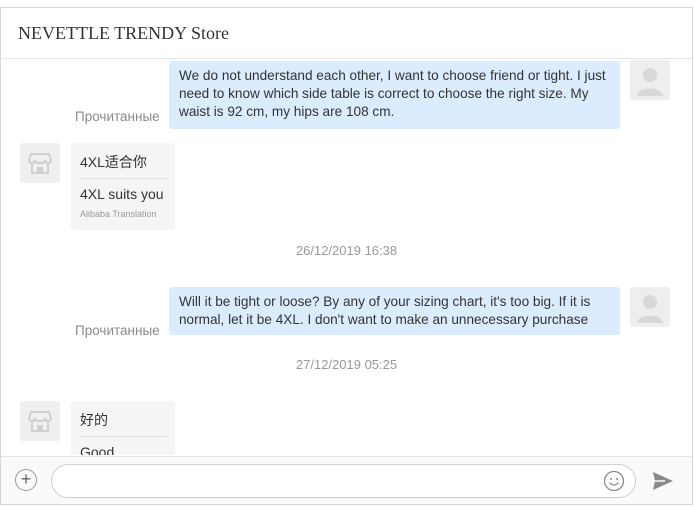  I want to click on original-text: 4XL适合你, so click(123, 161).